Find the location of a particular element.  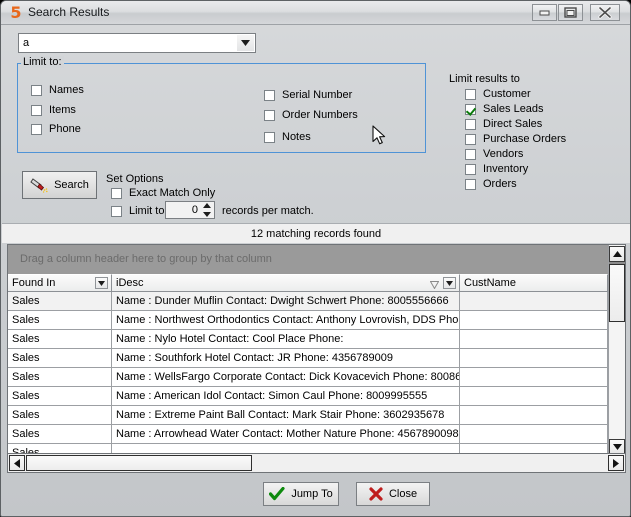

grid-vertical-scrollbar is located at coordinates (616, 350).